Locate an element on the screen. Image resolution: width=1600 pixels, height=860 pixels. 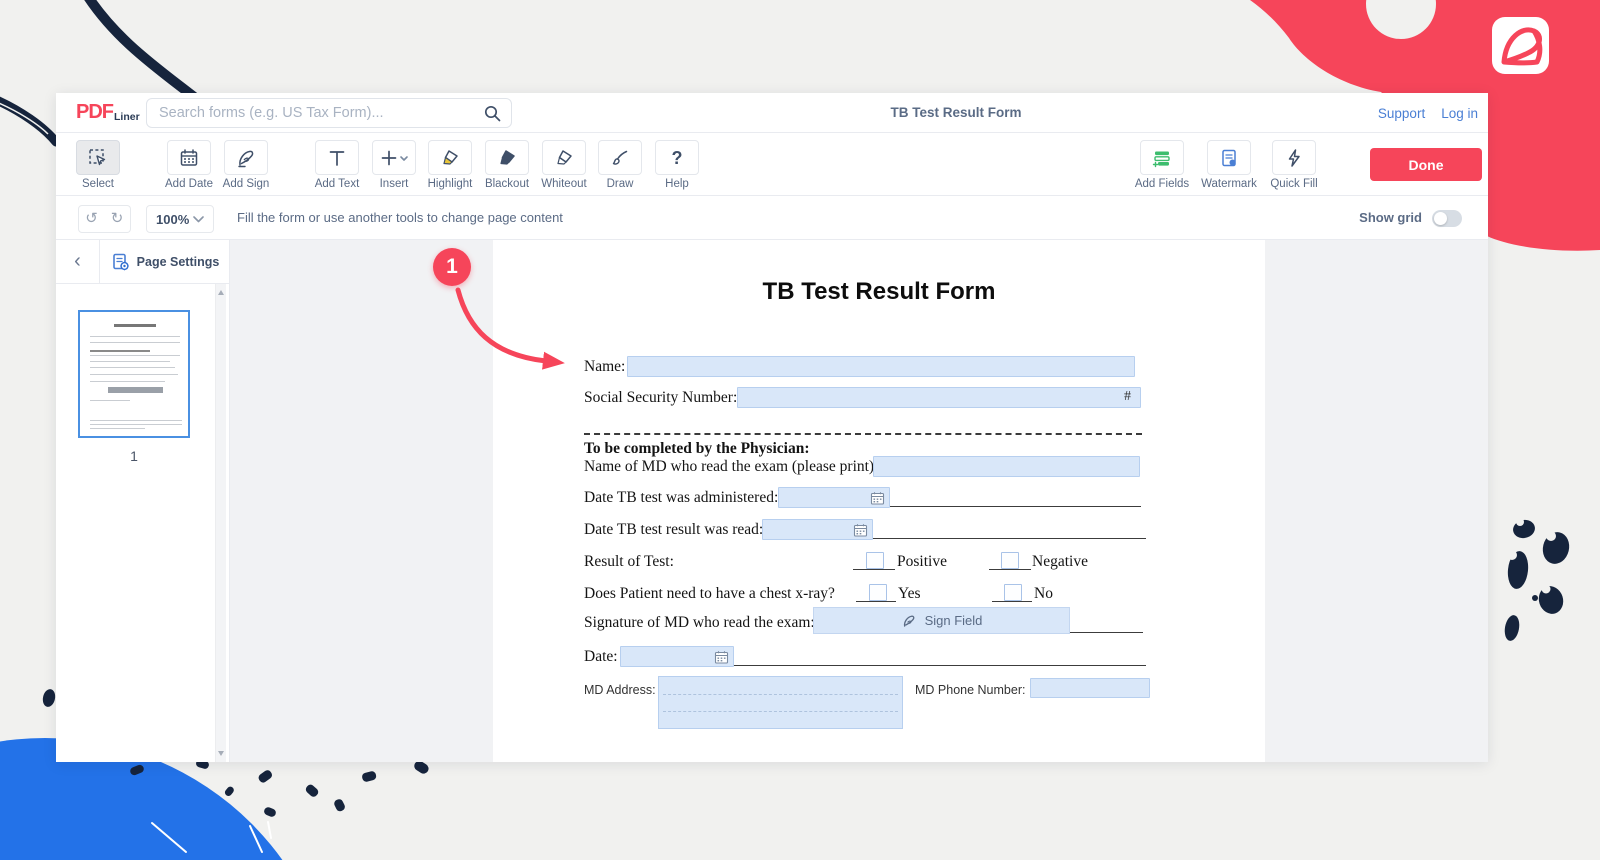
brand-tile is located at coordinates (1520, 45).